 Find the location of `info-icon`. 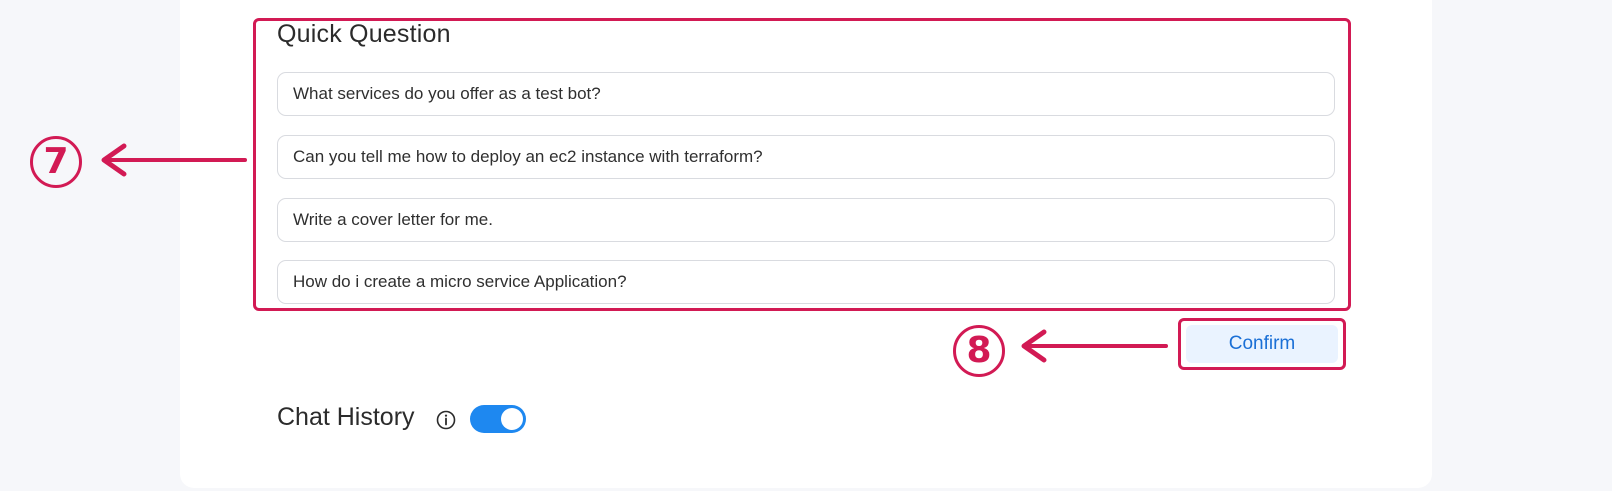

info-icon is located at coordinates (446, 420).